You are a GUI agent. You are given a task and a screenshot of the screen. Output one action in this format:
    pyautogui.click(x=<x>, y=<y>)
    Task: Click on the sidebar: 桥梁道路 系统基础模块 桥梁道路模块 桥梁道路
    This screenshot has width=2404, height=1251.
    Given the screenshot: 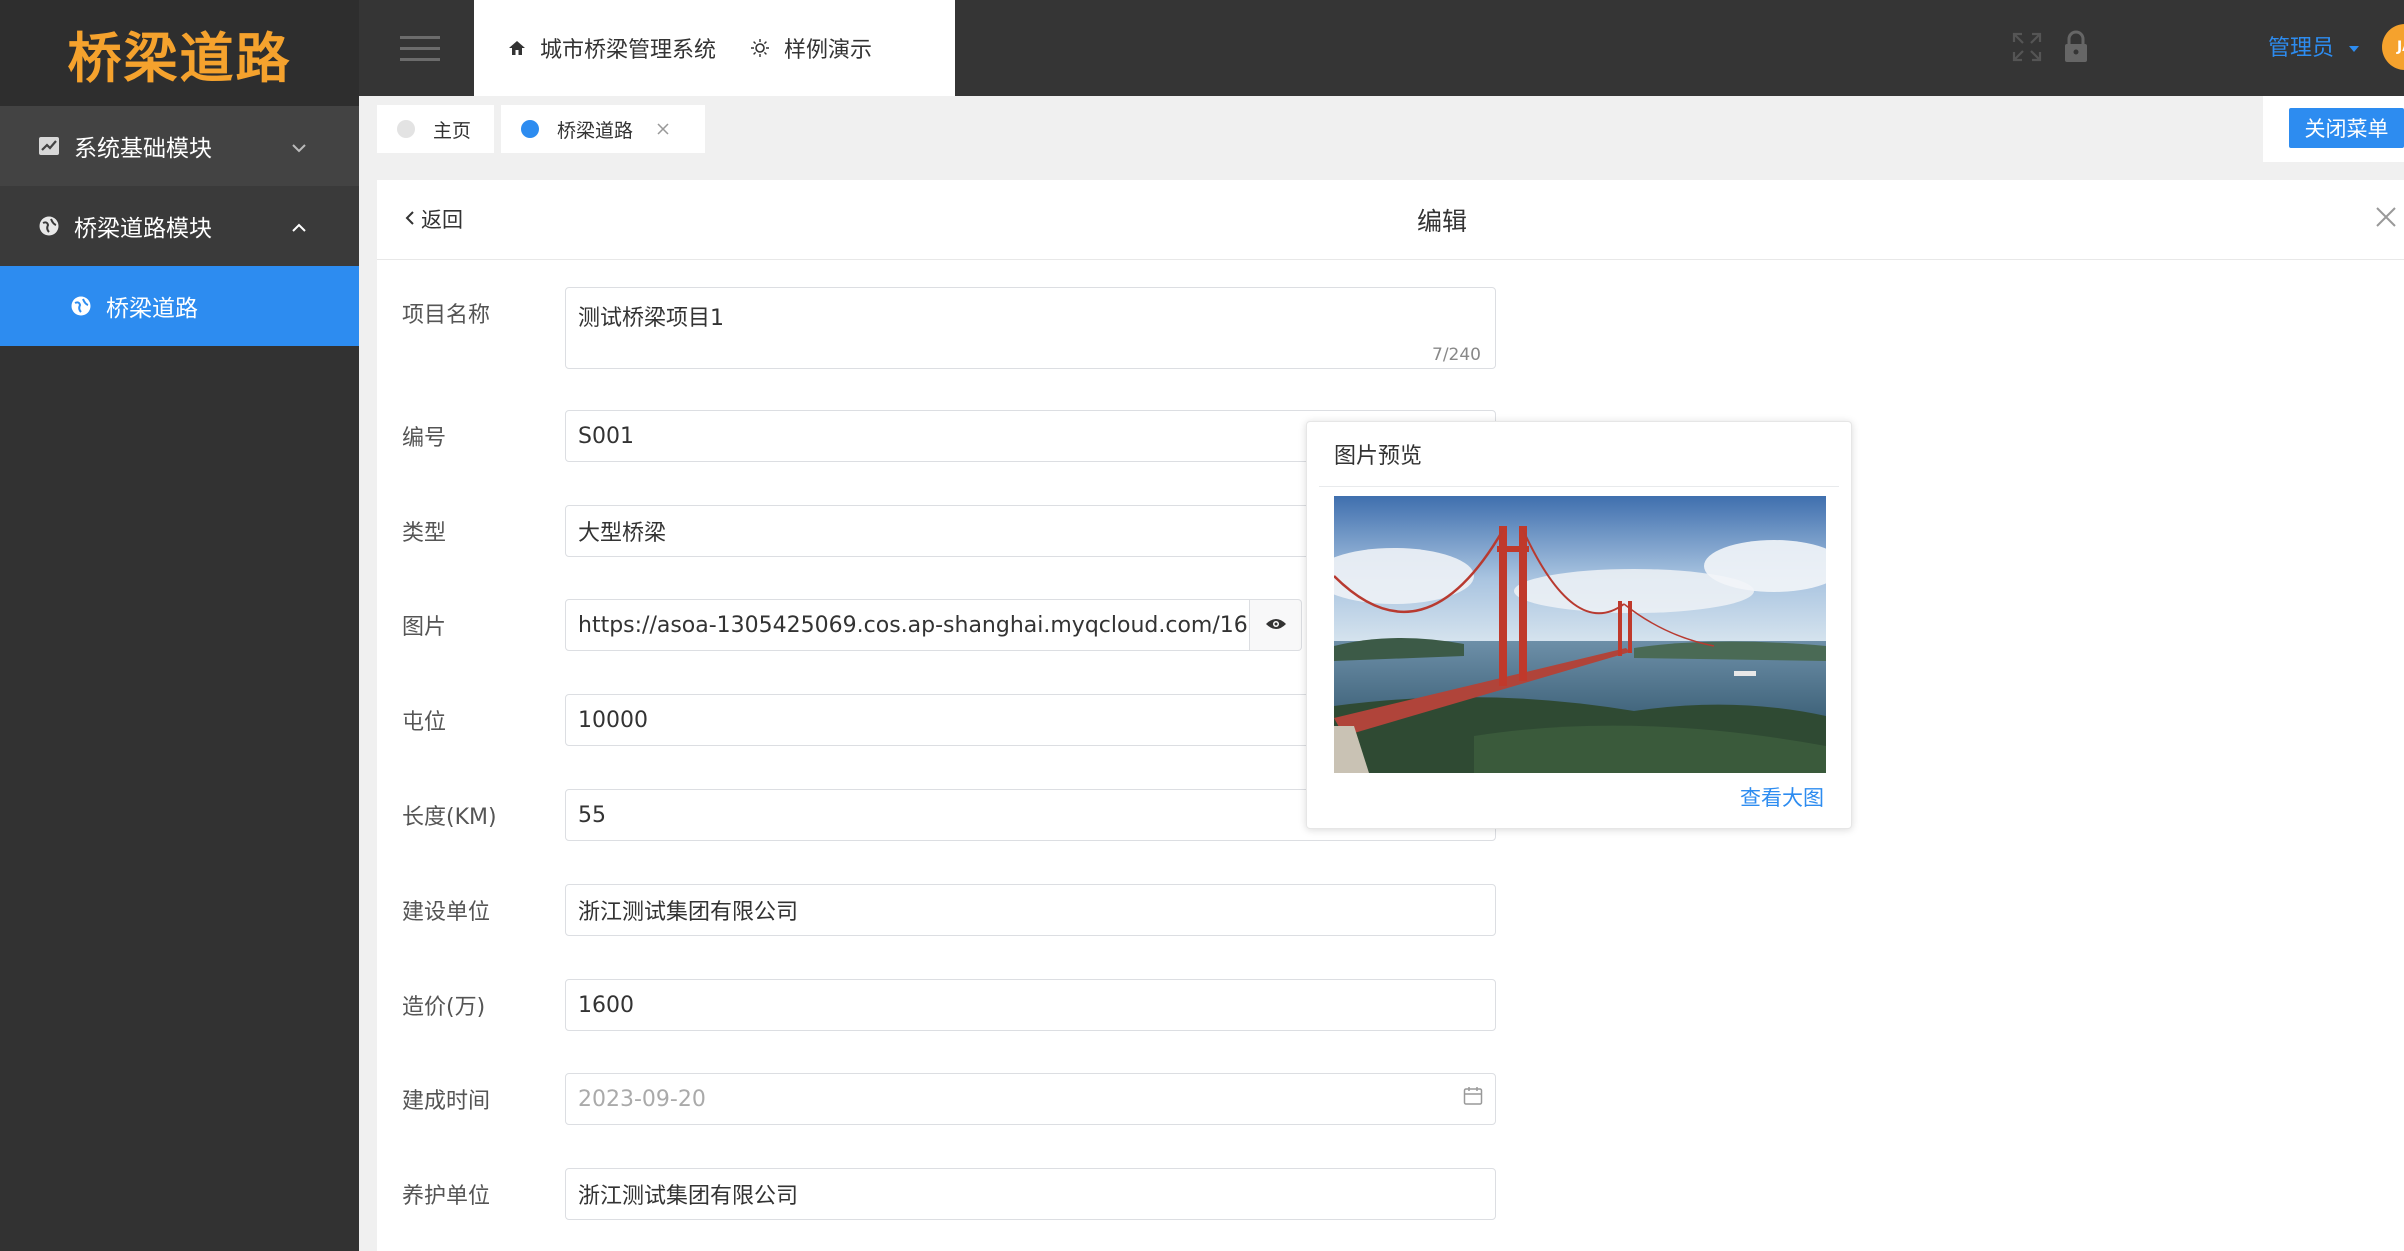 What is the action you would take?
    pyautogui.click(x=179, y=625)
    